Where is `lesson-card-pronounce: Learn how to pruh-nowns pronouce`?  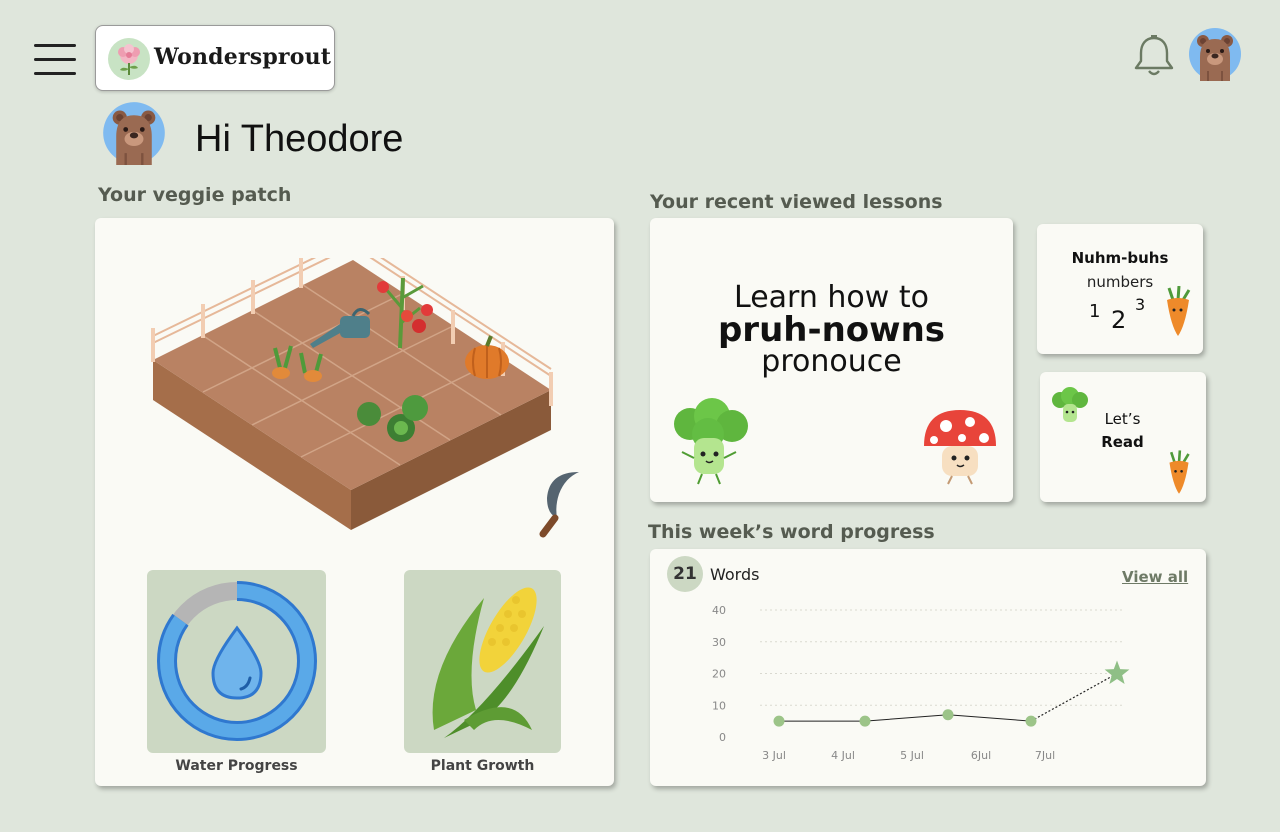
lesson-card-pronounce: Learn how to pruh-nowns pronouce is located at coordinates (831, 360).